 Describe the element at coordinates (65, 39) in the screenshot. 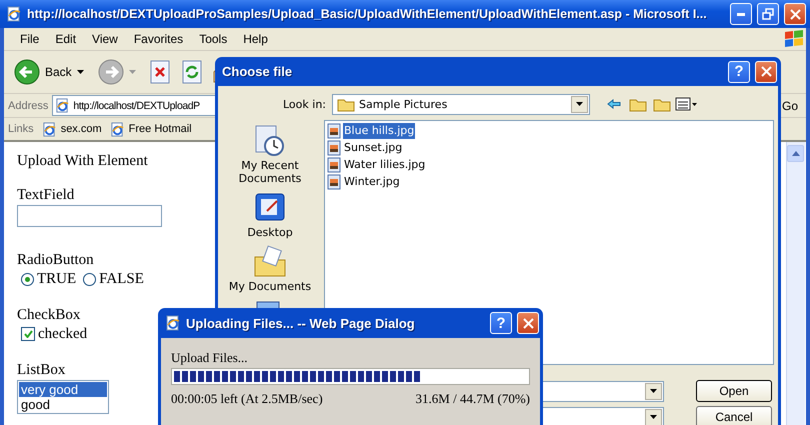

I see `menu-item: Edit` at that location.